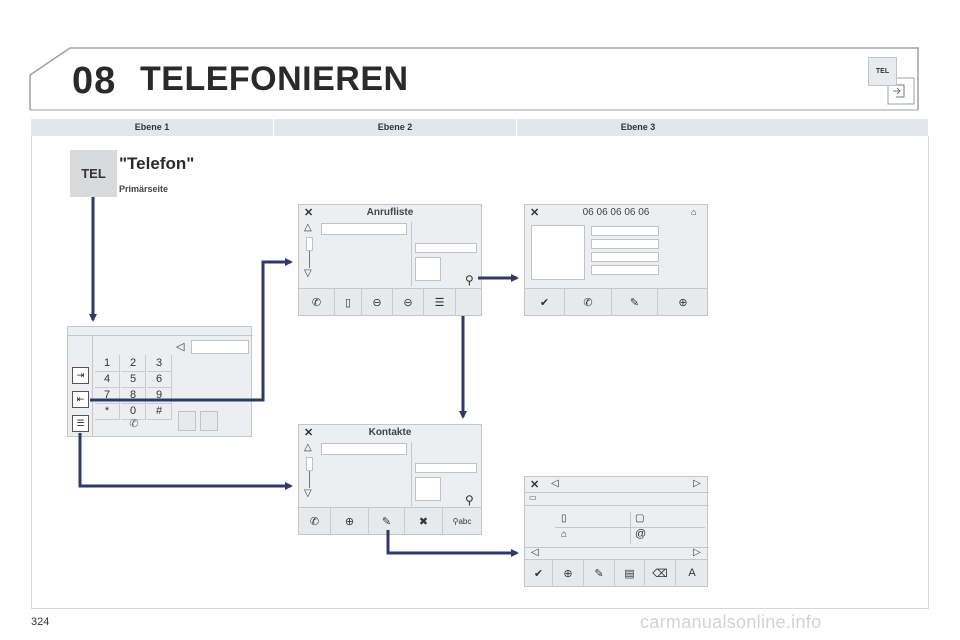  What do you see at coordinates (533, 497) in the screenshot?
I see `card-icon: ▭` at bounding box center [533, 497].